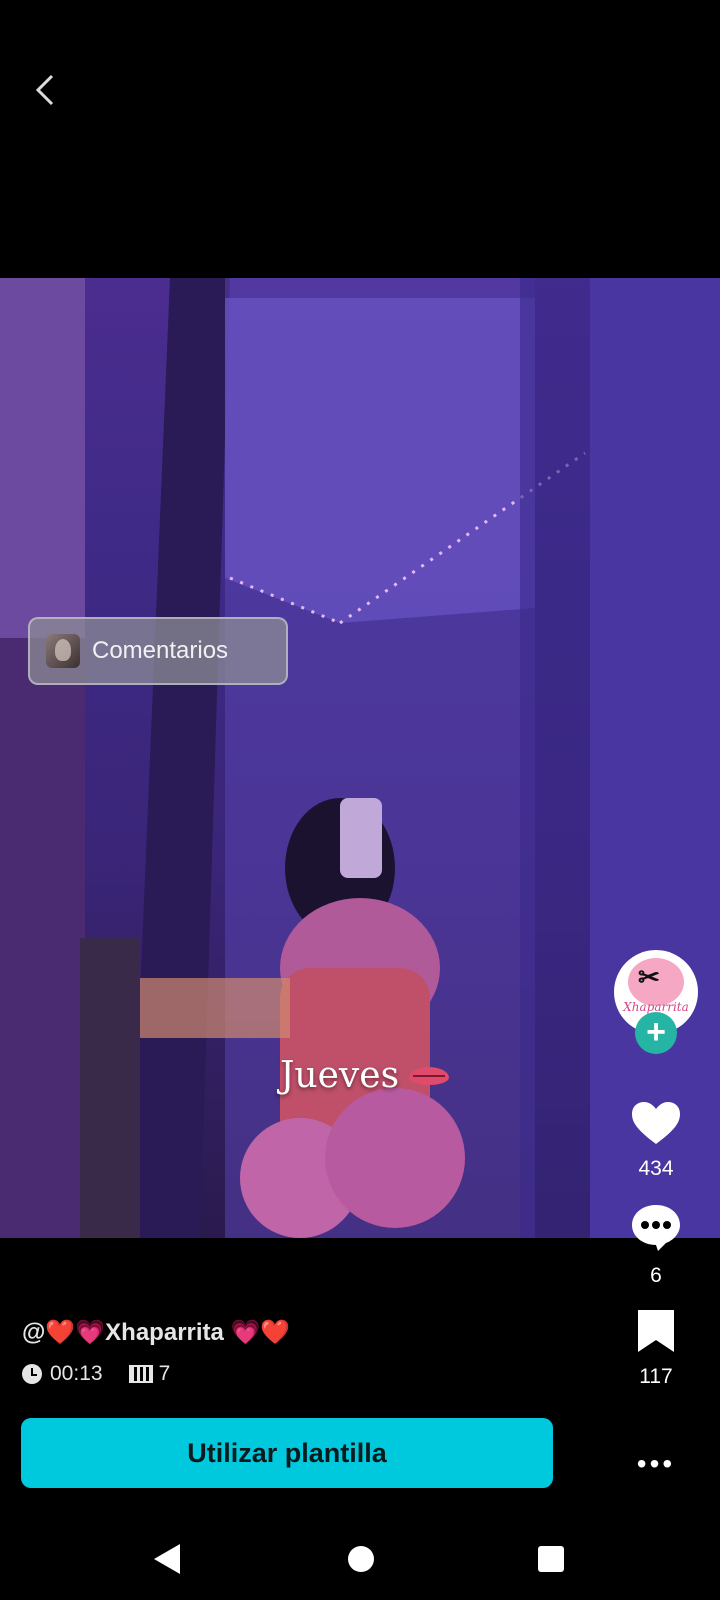 The height and width of the screenshot is (1600, 720). I want to click on clock-icon, so click(32, 1374).